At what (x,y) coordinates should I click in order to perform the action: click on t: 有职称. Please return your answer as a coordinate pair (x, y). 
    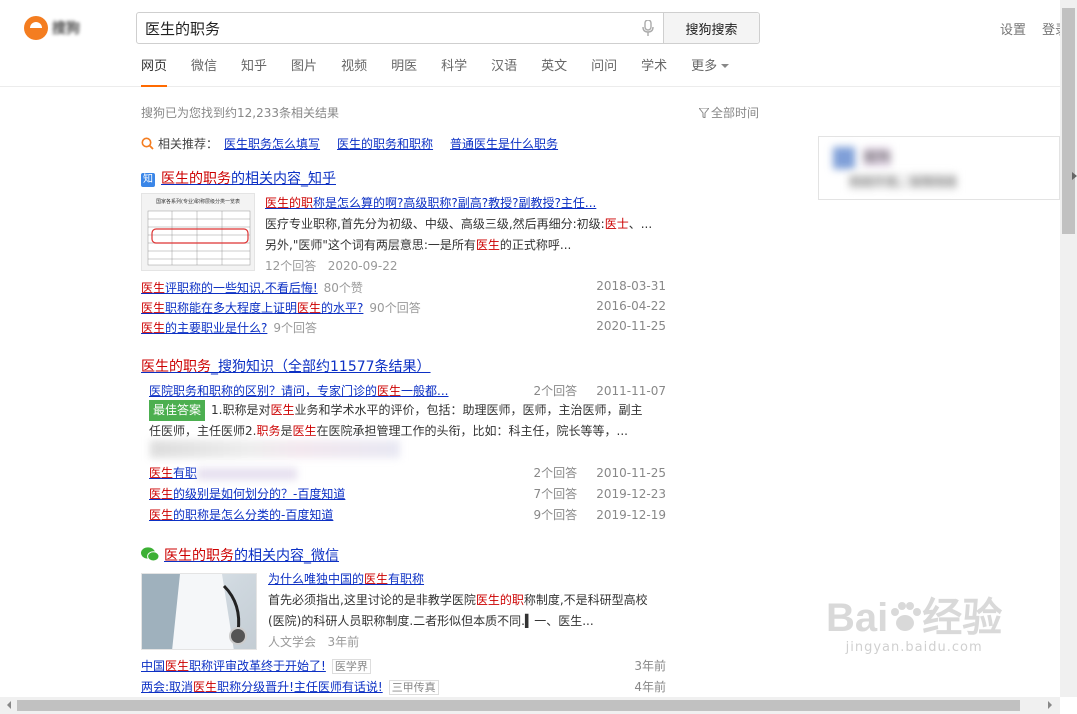
    Looking at the image, I should click on (406, 579).